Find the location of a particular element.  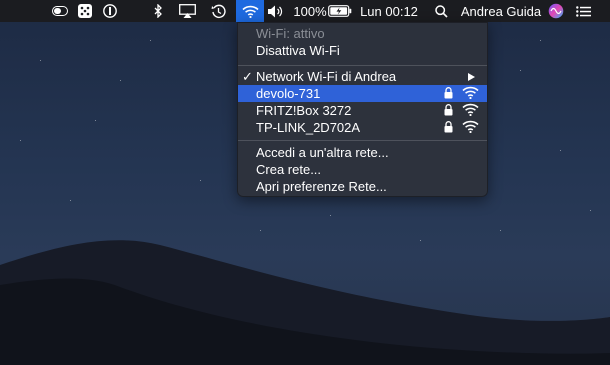

app-grid-icon is located at coordinates (85, 11).